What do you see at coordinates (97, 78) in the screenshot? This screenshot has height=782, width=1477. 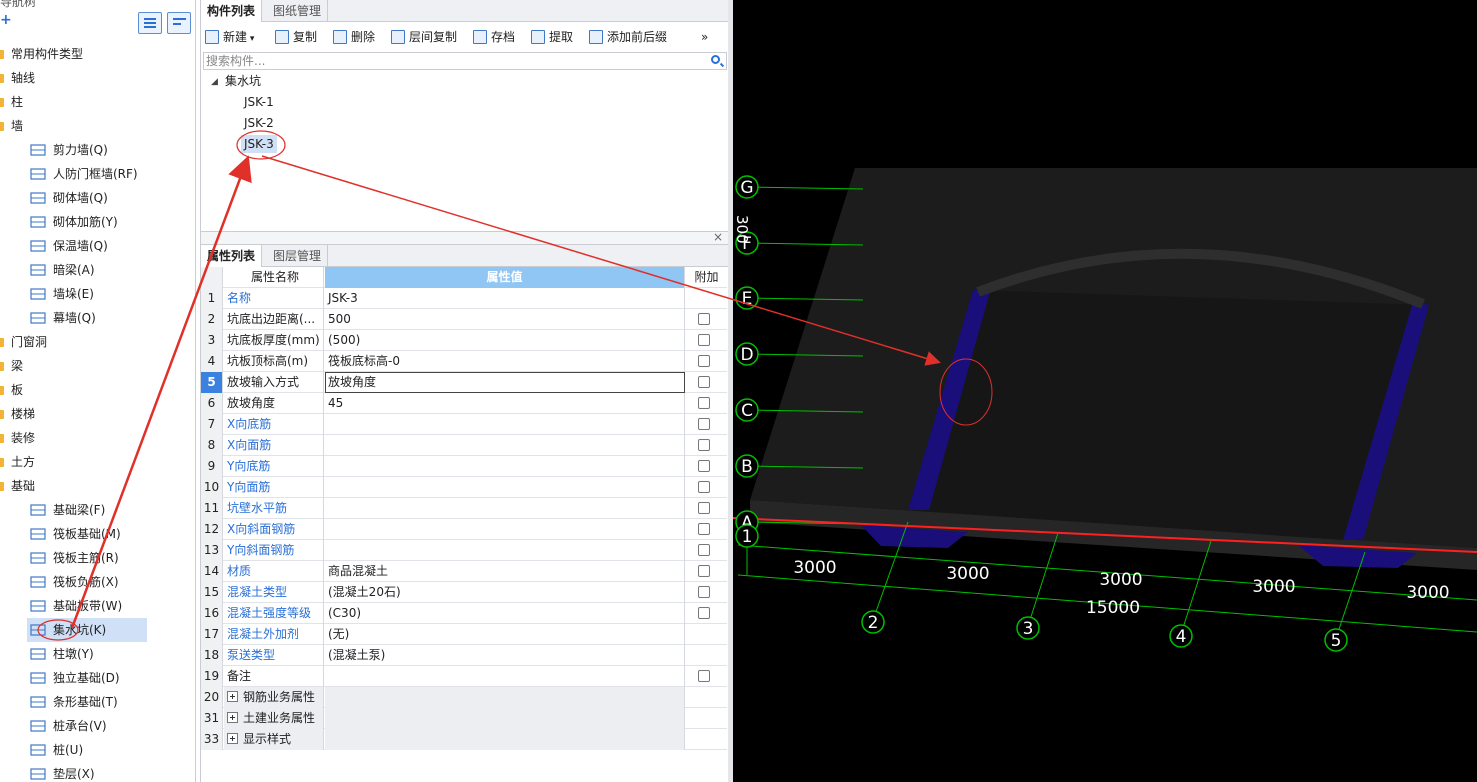 I see `tree-category: 轴线` at bounding box center [97, 78].